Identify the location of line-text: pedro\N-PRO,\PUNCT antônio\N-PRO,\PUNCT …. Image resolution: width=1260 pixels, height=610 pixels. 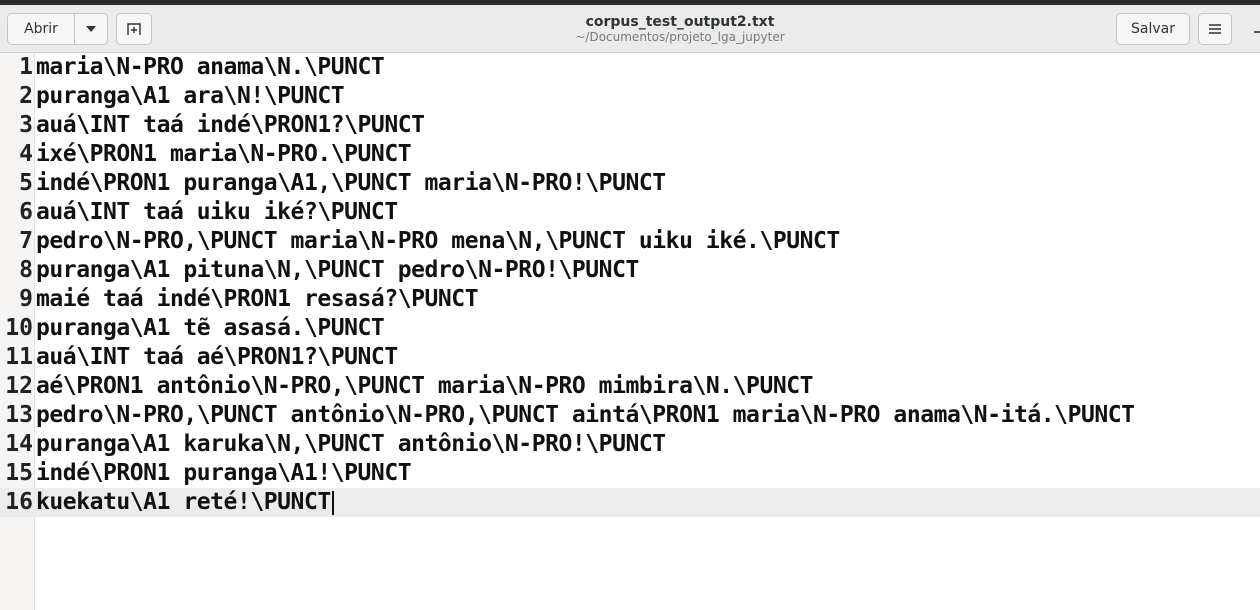
(585, 415).